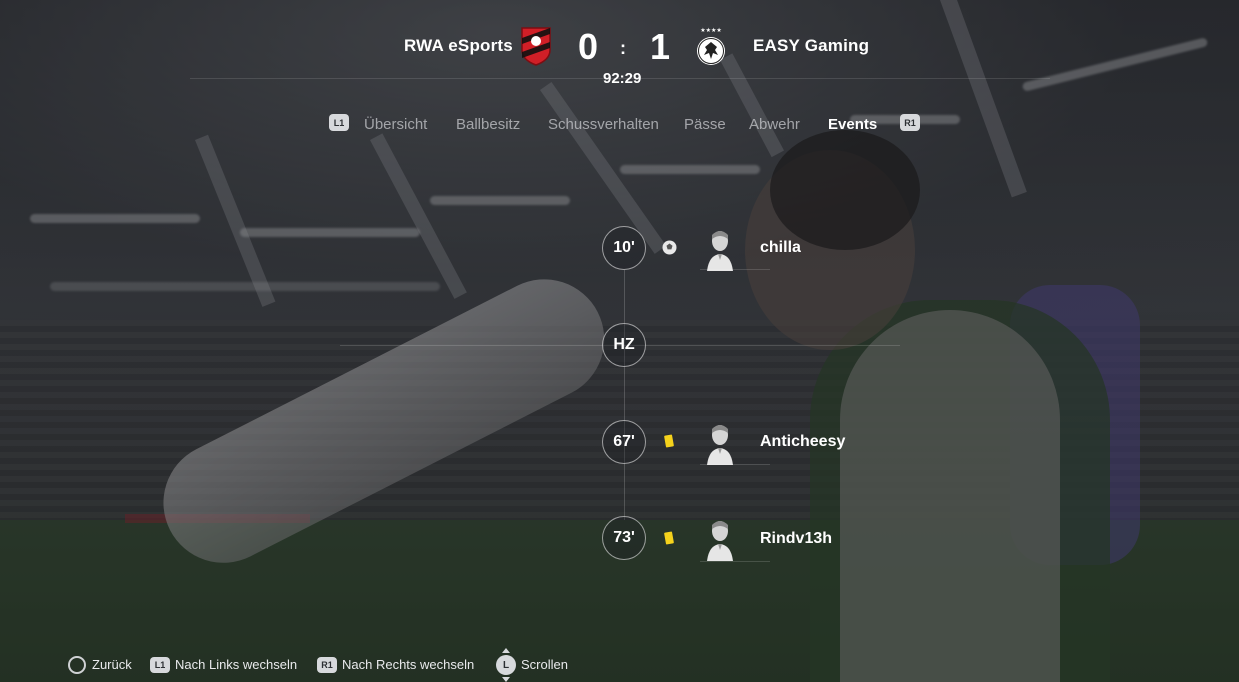 Image resolution: width=1239 pixels, height=682 pixels. What do you see at coordinates (588, 46) in the screenshot?
I see `home-score: 0` at bounding box center [588, 46].